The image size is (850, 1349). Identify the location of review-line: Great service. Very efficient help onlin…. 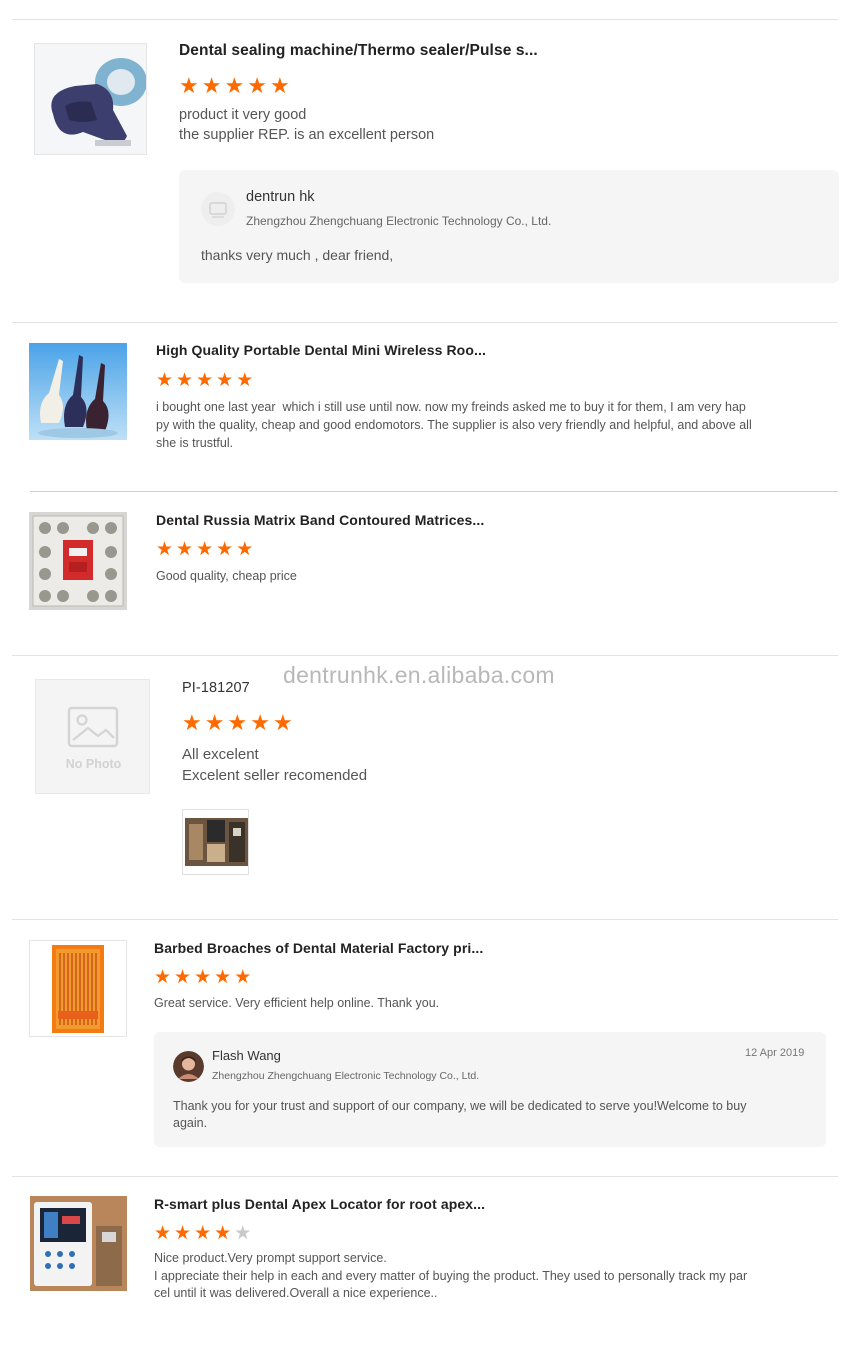
(297, 1003).